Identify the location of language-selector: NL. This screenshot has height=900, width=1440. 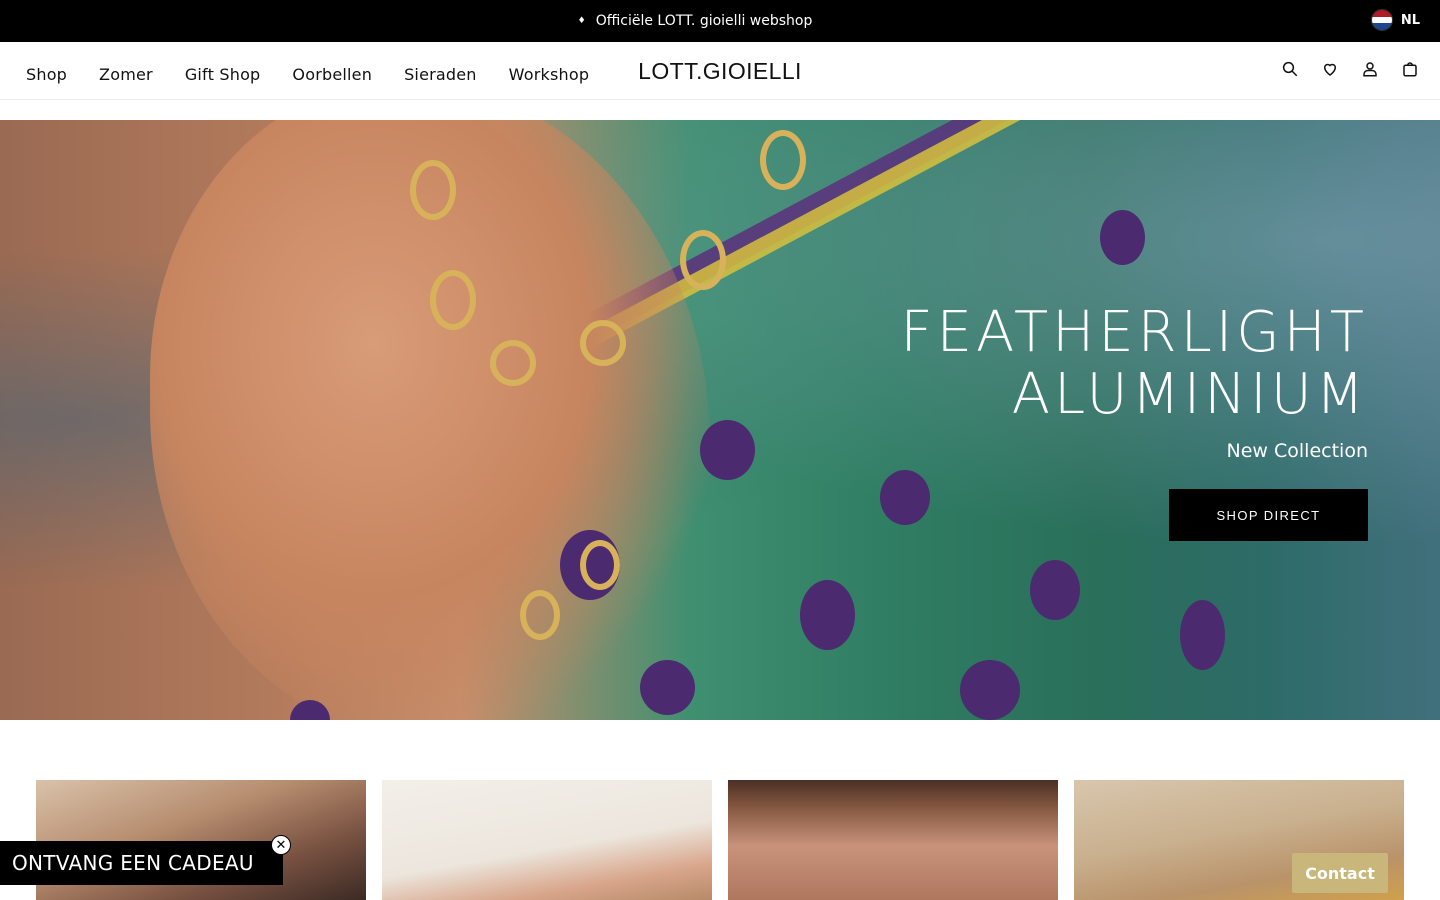
(1395, 20).